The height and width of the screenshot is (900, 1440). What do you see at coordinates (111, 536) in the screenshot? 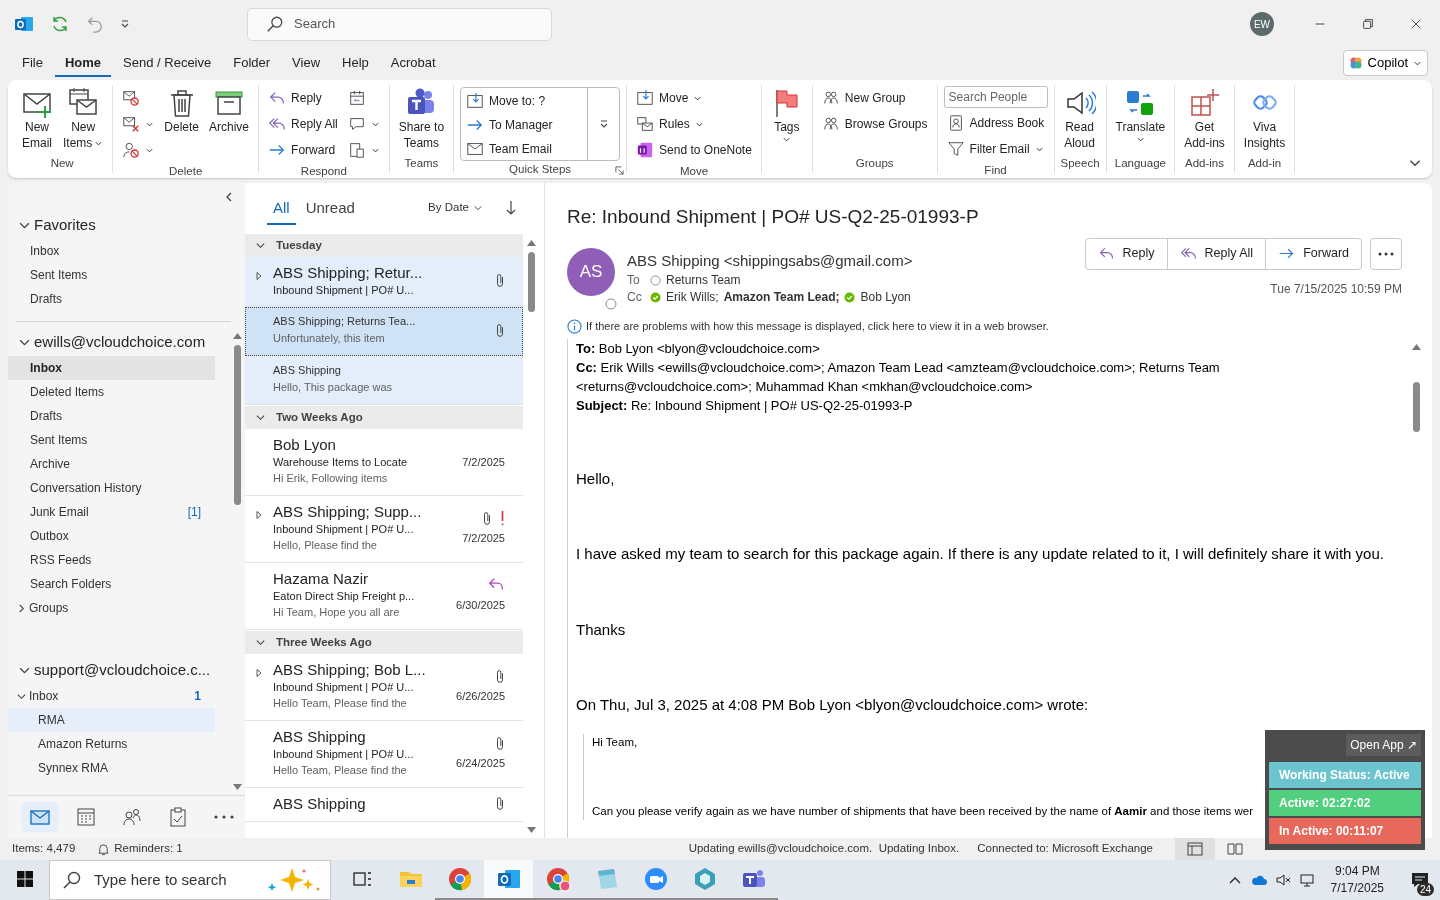
I see `folder-item: Outbox` at bounding box center [111, 536].